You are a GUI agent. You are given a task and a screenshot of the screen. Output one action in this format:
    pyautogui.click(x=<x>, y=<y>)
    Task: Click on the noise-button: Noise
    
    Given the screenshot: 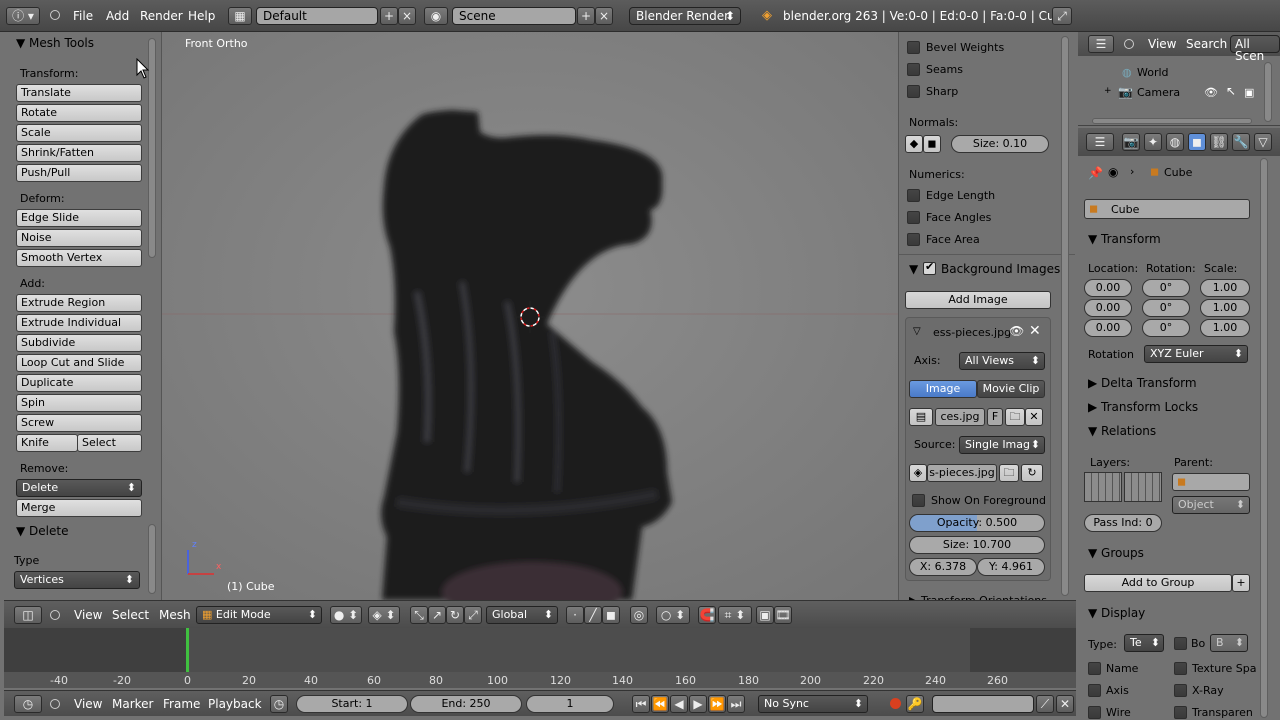 What is the action you would take?
    pyautogui.click(x=79, y=238)
    